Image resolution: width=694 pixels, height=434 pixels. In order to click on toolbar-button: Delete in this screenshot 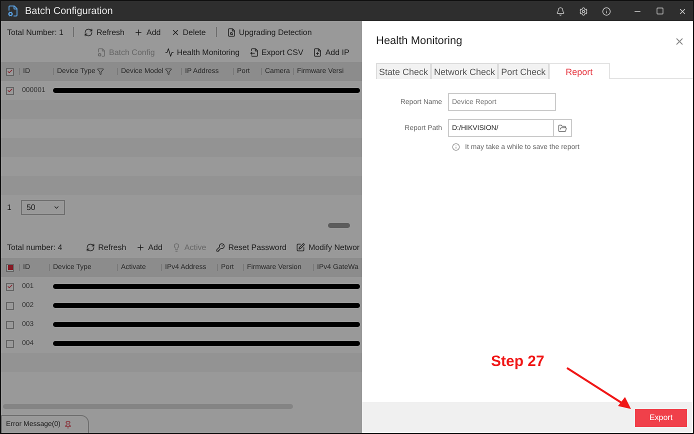, I will do `click(188, 32)`.